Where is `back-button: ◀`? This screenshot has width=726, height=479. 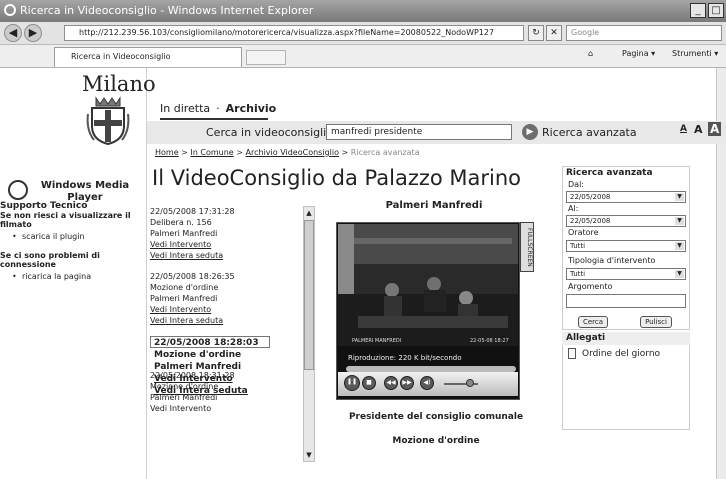 back-button: ◀ is located at coordinates (13, 33).